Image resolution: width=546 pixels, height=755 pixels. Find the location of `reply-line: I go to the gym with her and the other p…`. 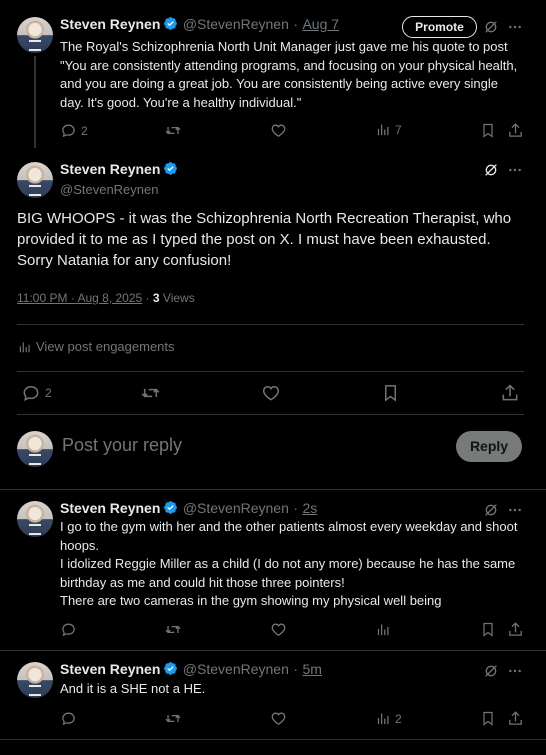

reply-line: I go to the gym with her and the other p… is located at coordinates (289, 536).